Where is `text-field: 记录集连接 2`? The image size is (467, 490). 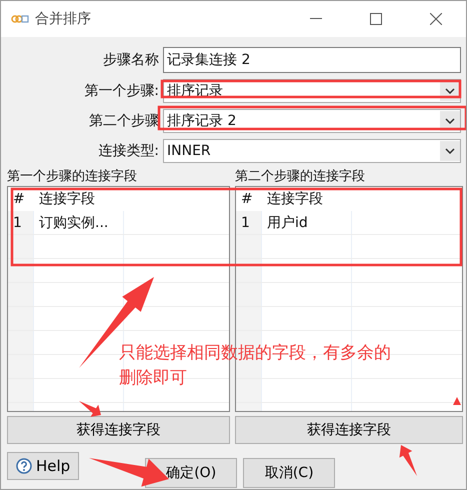
text-field: 记录集连接 2 is located at coordinates (312, 60).